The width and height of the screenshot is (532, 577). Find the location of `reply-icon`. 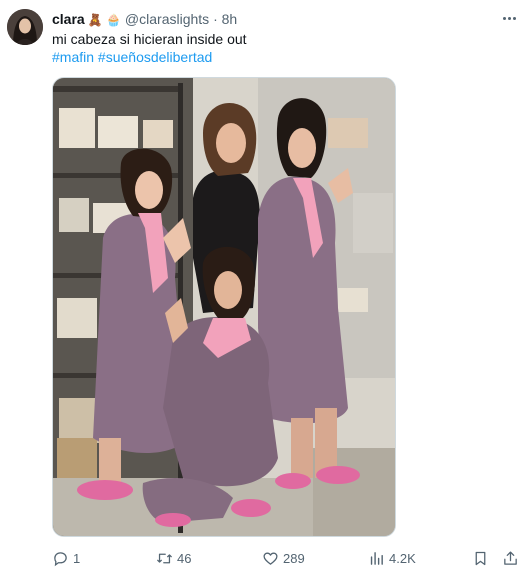

reply-icon is located at coordinates (60, 558).